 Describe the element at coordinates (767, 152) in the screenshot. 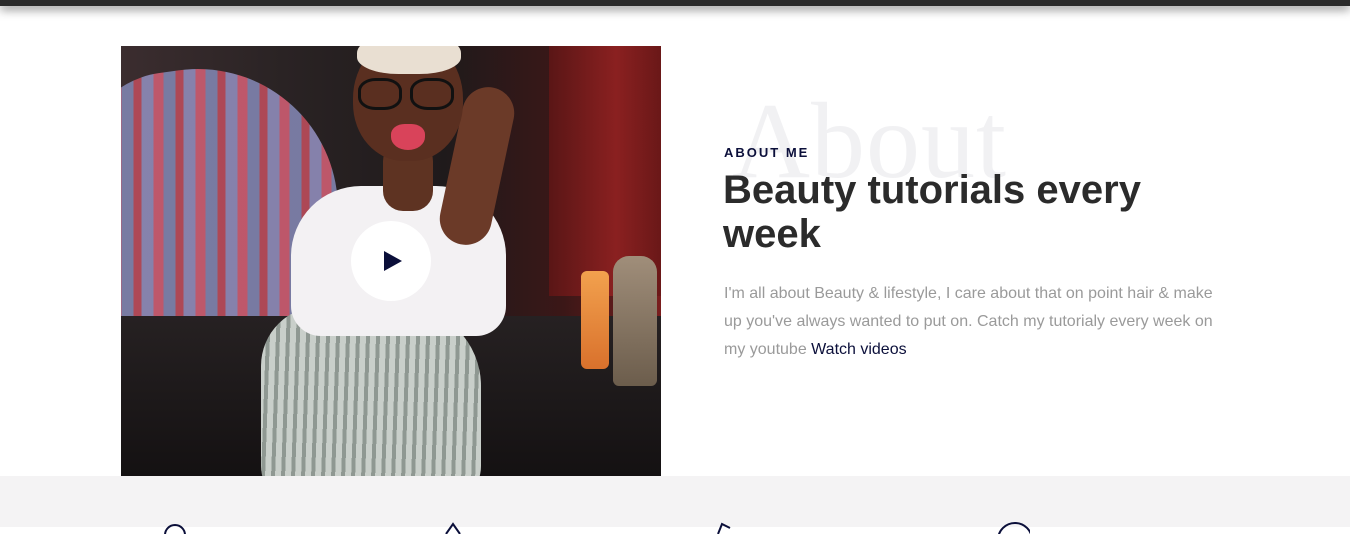

I see `section-eyebrow: ABOUT ME` at that location.